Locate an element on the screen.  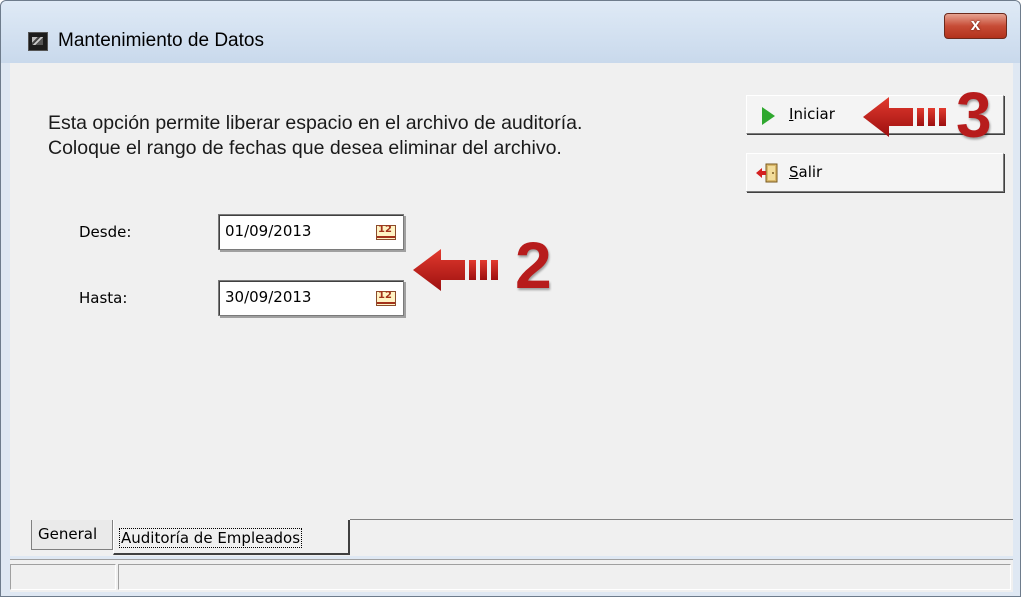
exit-door-icon is located at coordinates (767, 173).